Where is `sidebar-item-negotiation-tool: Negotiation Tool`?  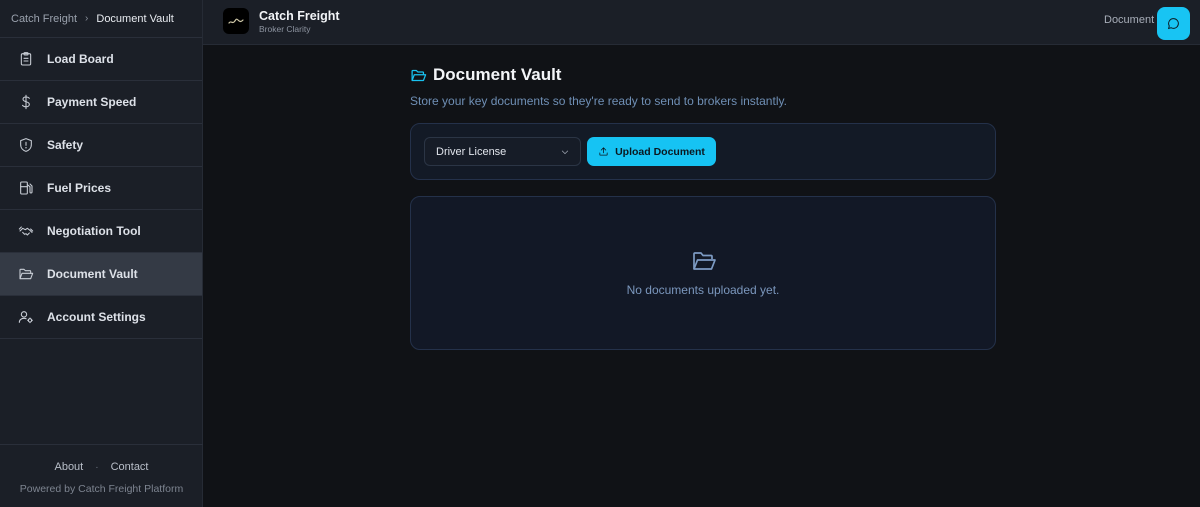 sidebar-item-negotiation-tool: Negotiation Tool is located at coordinates (101, 231).